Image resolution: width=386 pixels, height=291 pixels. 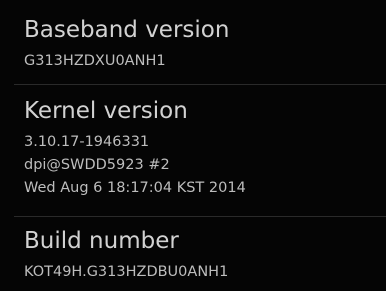 I want to click on kernel-version-number: 3.10.17-1946331, so click(x=87, y=142).